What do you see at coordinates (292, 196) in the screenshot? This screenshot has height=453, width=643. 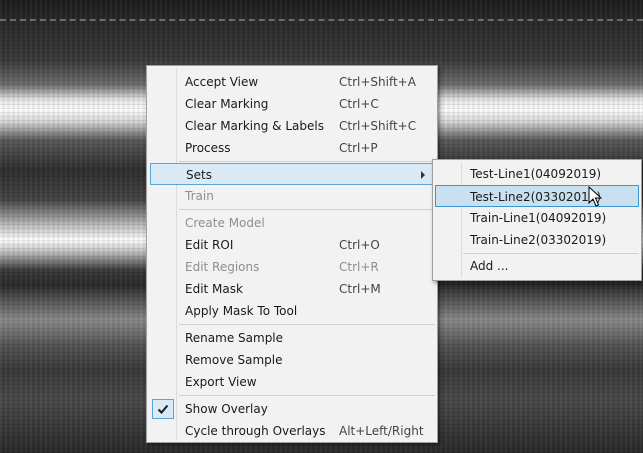 I see `menu-item-train: Train` at bounding box center [292, 196].